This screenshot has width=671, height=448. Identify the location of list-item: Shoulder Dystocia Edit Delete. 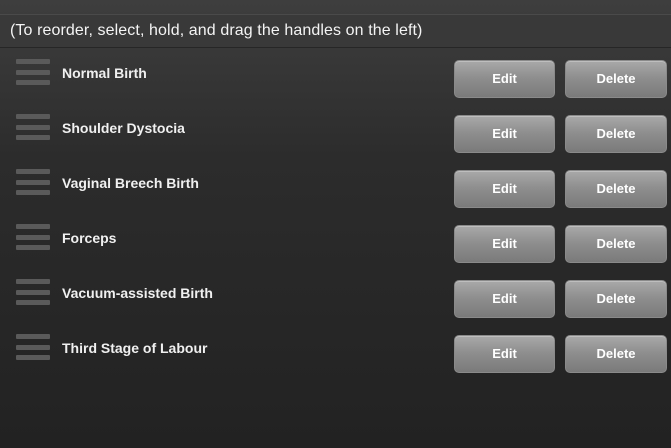
(335, 138).